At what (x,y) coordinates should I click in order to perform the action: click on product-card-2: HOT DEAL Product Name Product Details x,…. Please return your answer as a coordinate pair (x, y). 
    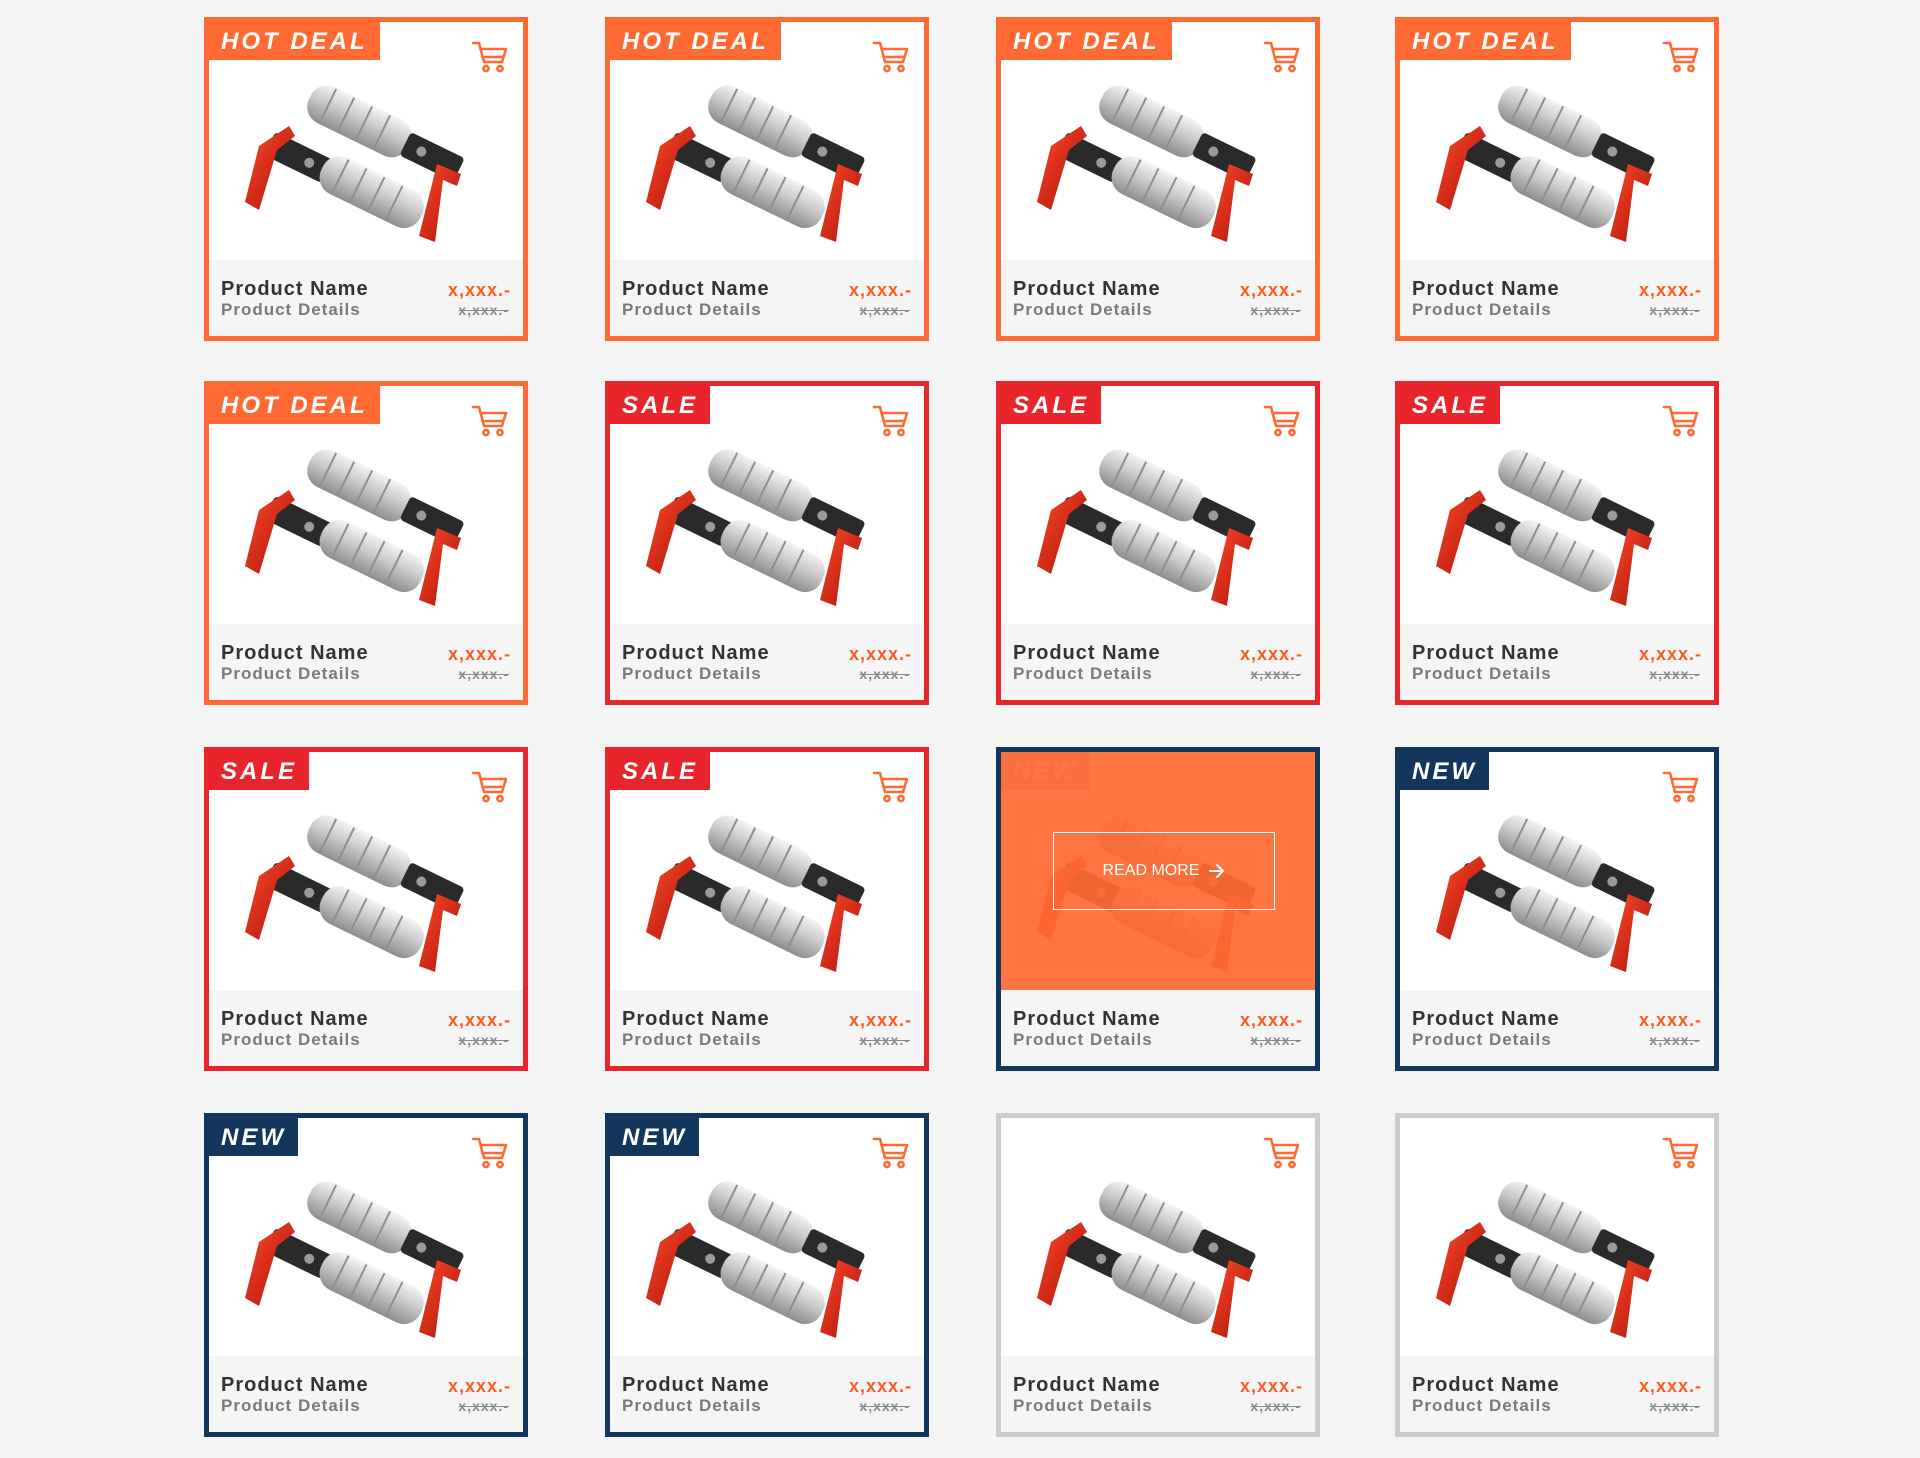
    Looking at the image, I should click on (767, 179).